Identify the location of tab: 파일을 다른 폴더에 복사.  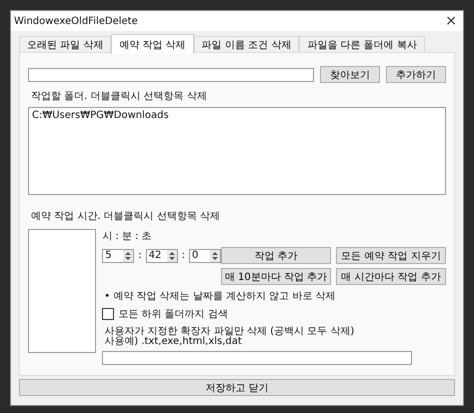
(362, 44).